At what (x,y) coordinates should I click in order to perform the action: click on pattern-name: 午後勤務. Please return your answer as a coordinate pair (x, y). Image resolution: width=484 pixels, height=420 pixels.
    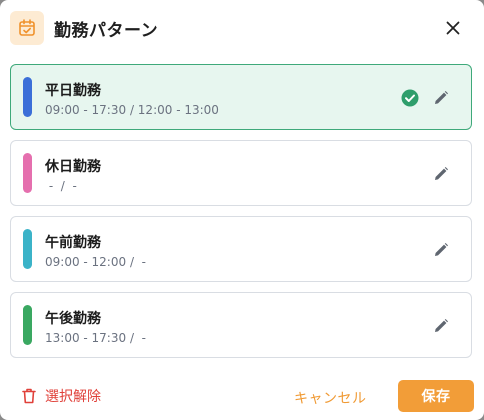
    Looking at the image, I should click on (73, 319).